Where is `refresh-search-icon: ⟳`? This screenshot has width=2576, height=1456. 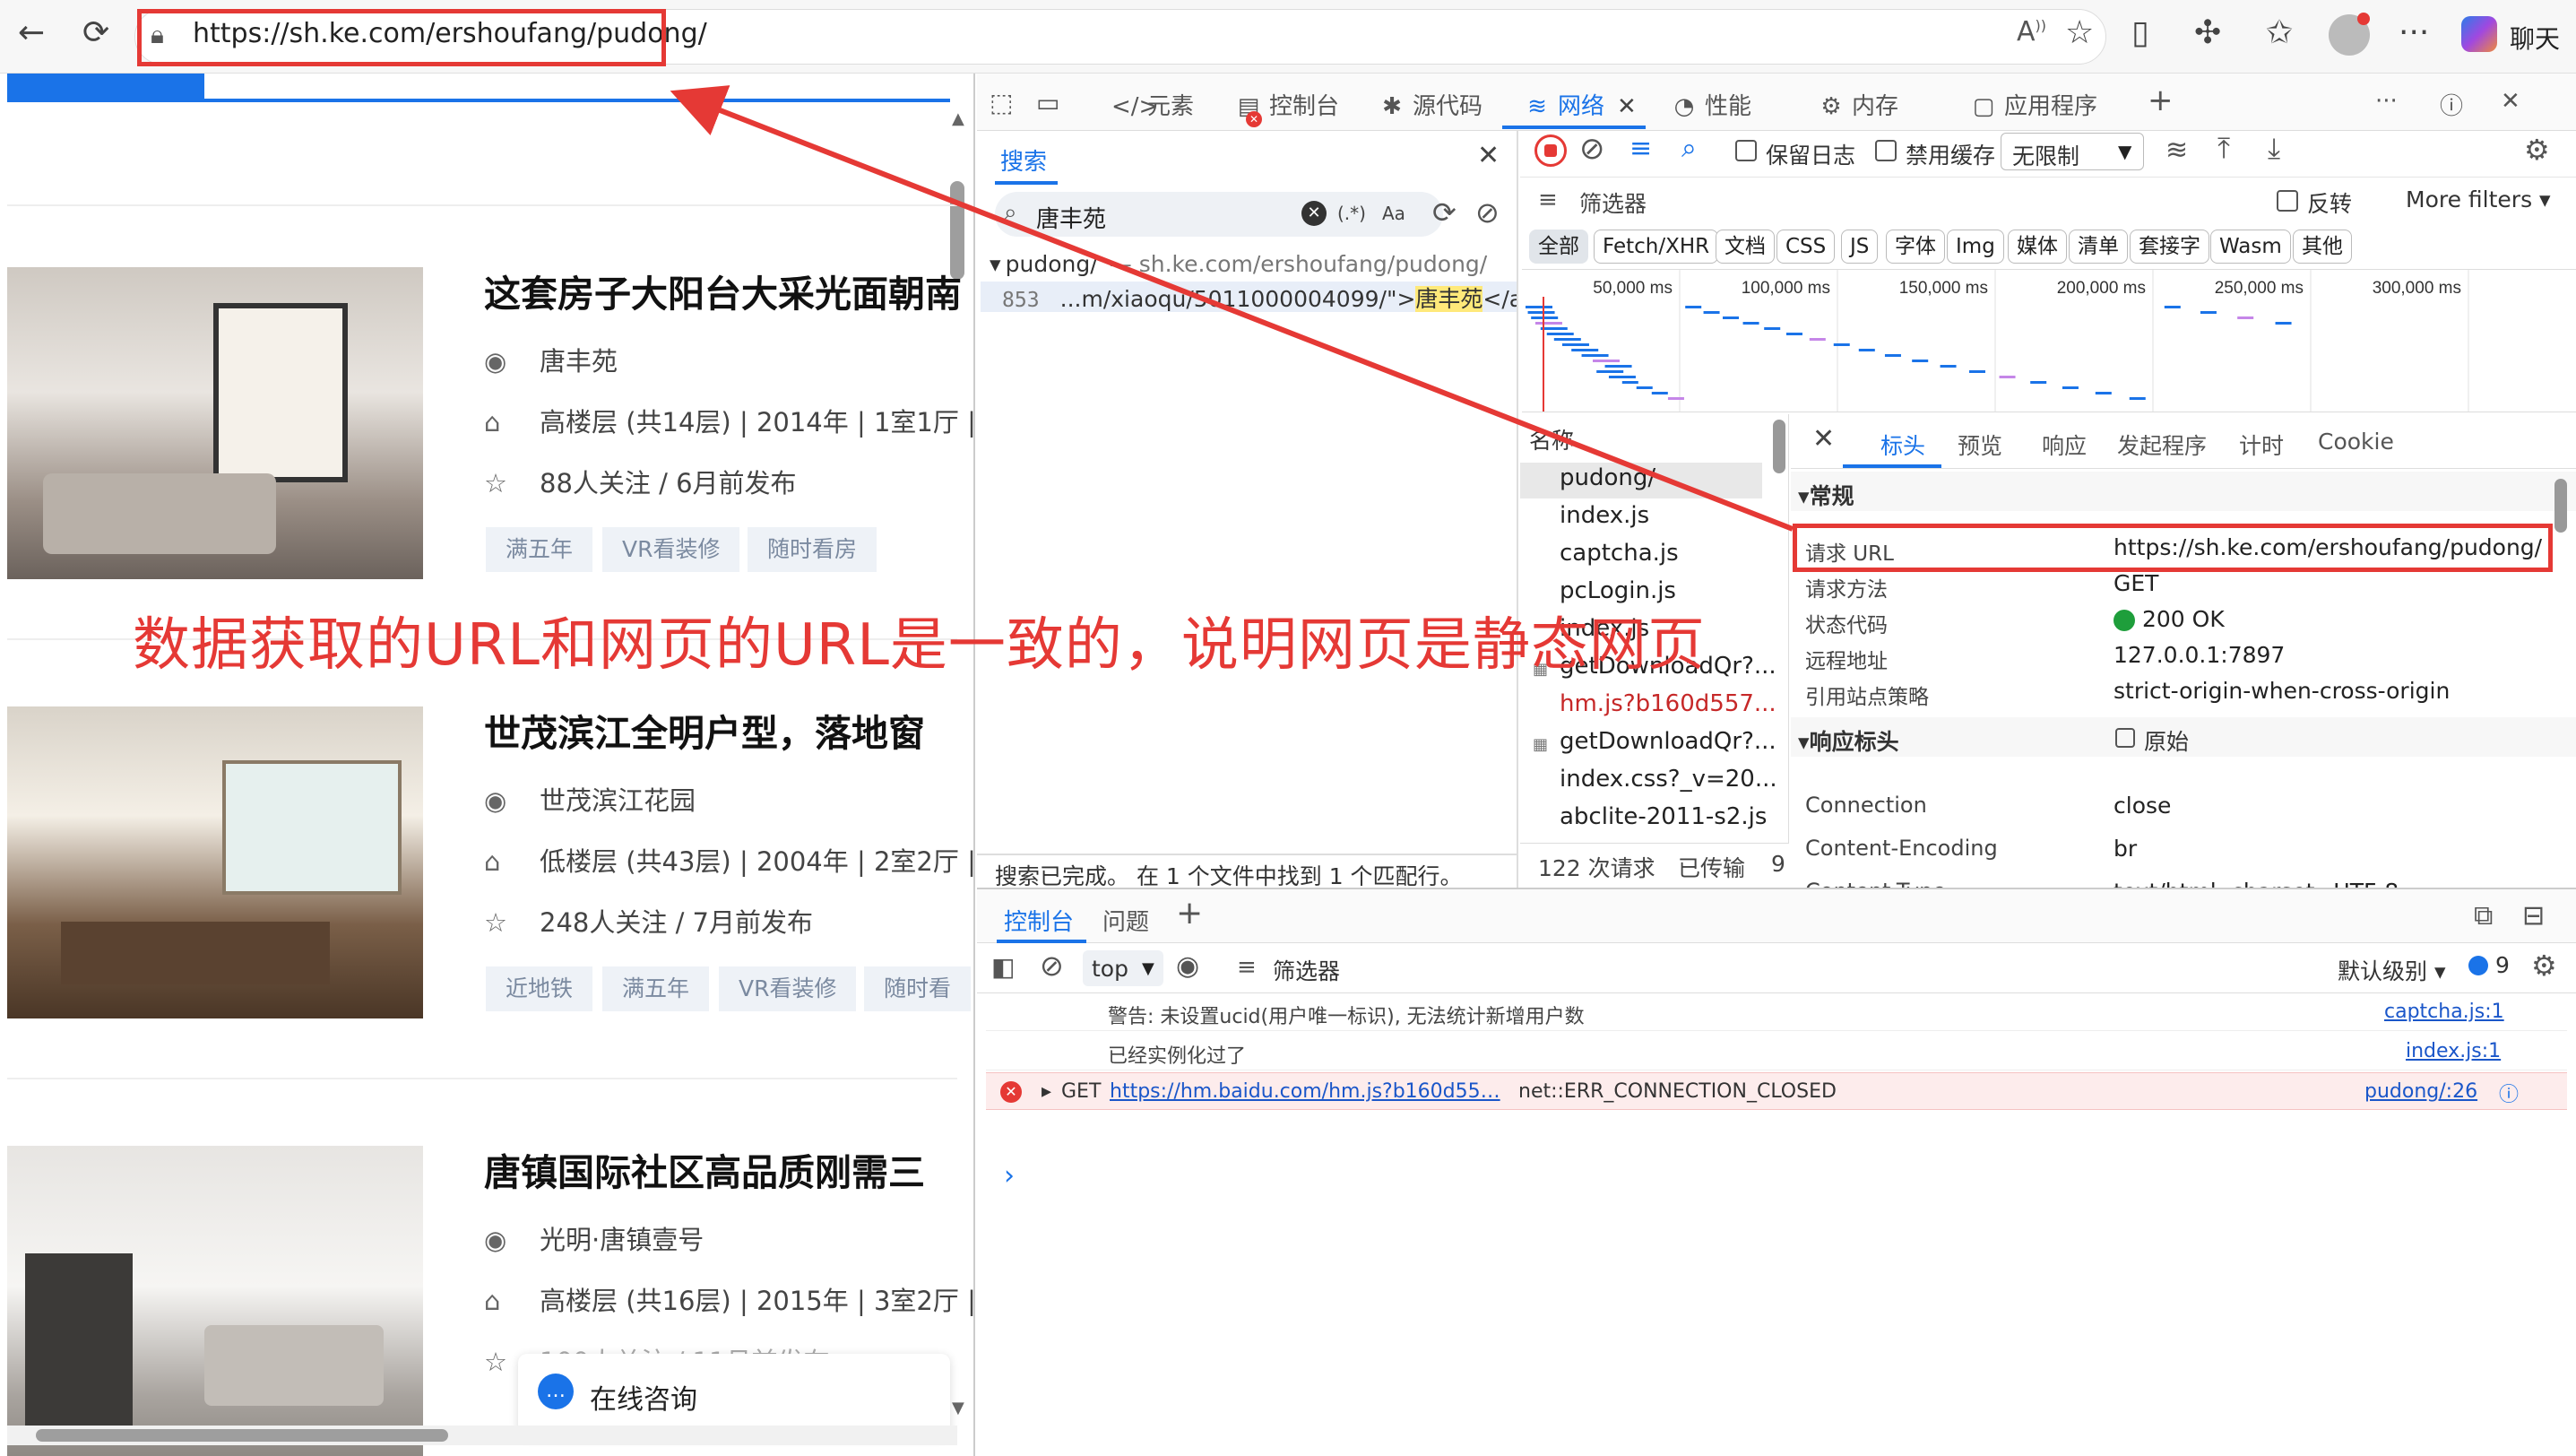 refresh-search-icon: ⟳ is located at coordinates (1444, 212).